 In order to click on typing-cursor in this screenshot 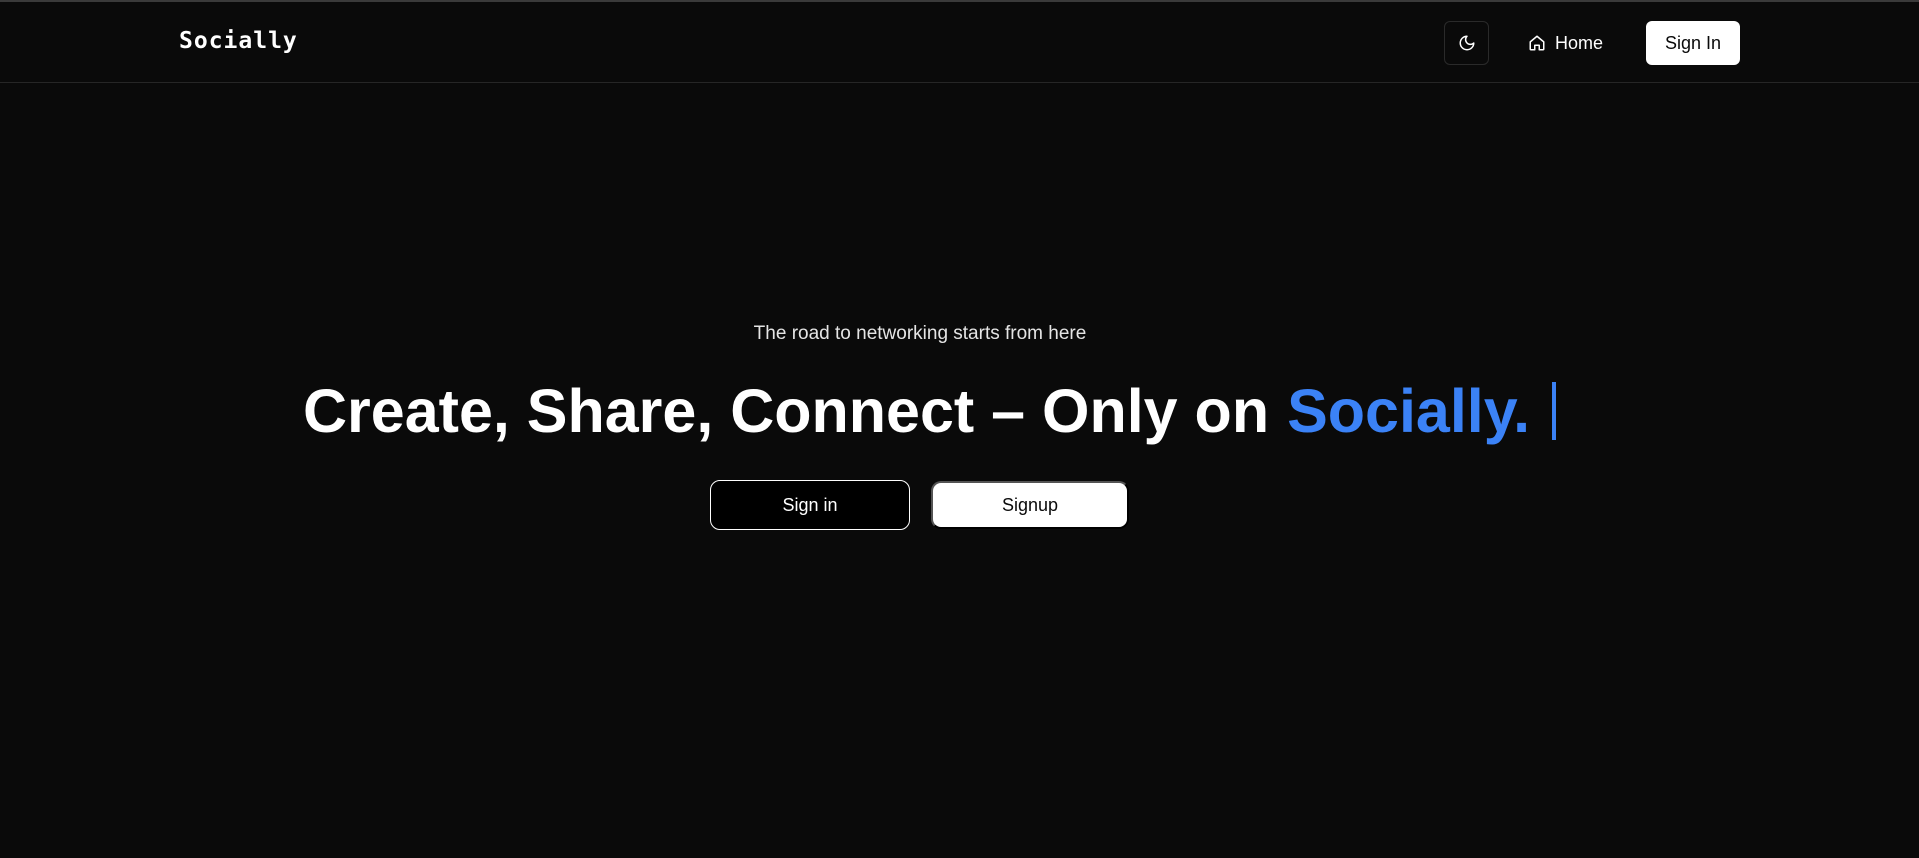, I will do `click(1554, 411)`.